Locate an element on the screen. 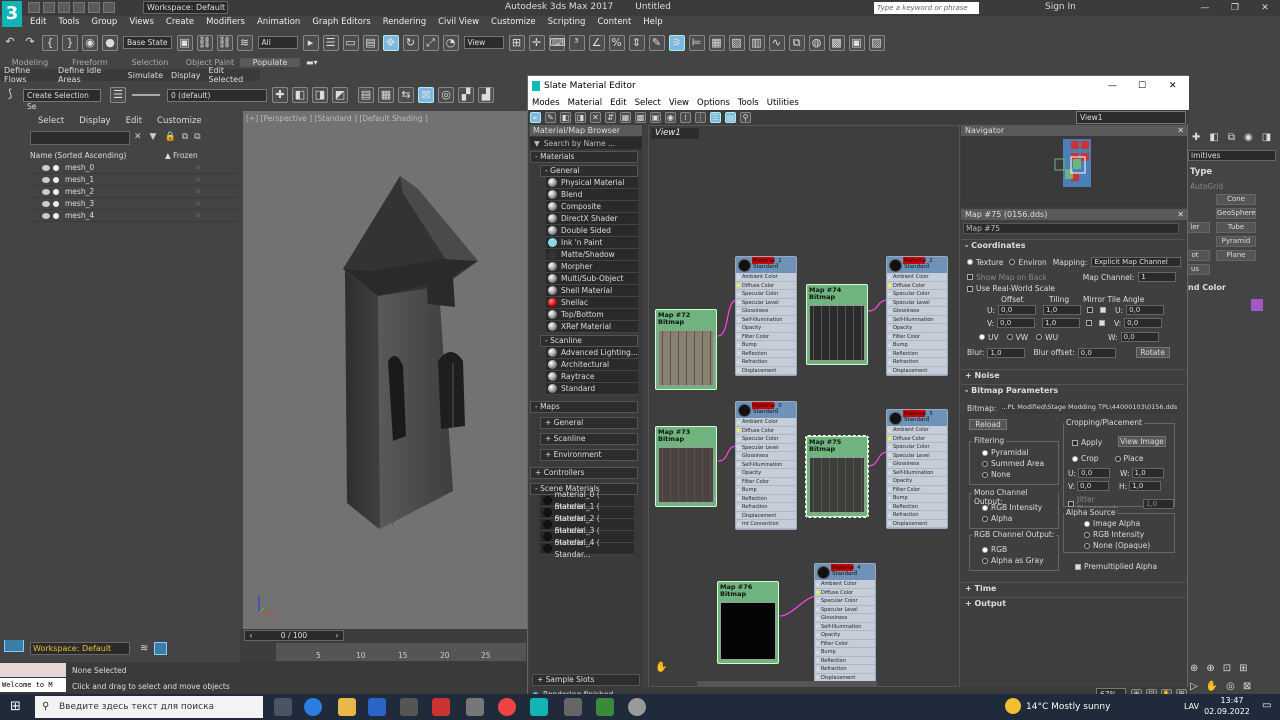 This screenshot has height=720, width=1280. redo-icon: ↷ is located at coordinates (30, 43).